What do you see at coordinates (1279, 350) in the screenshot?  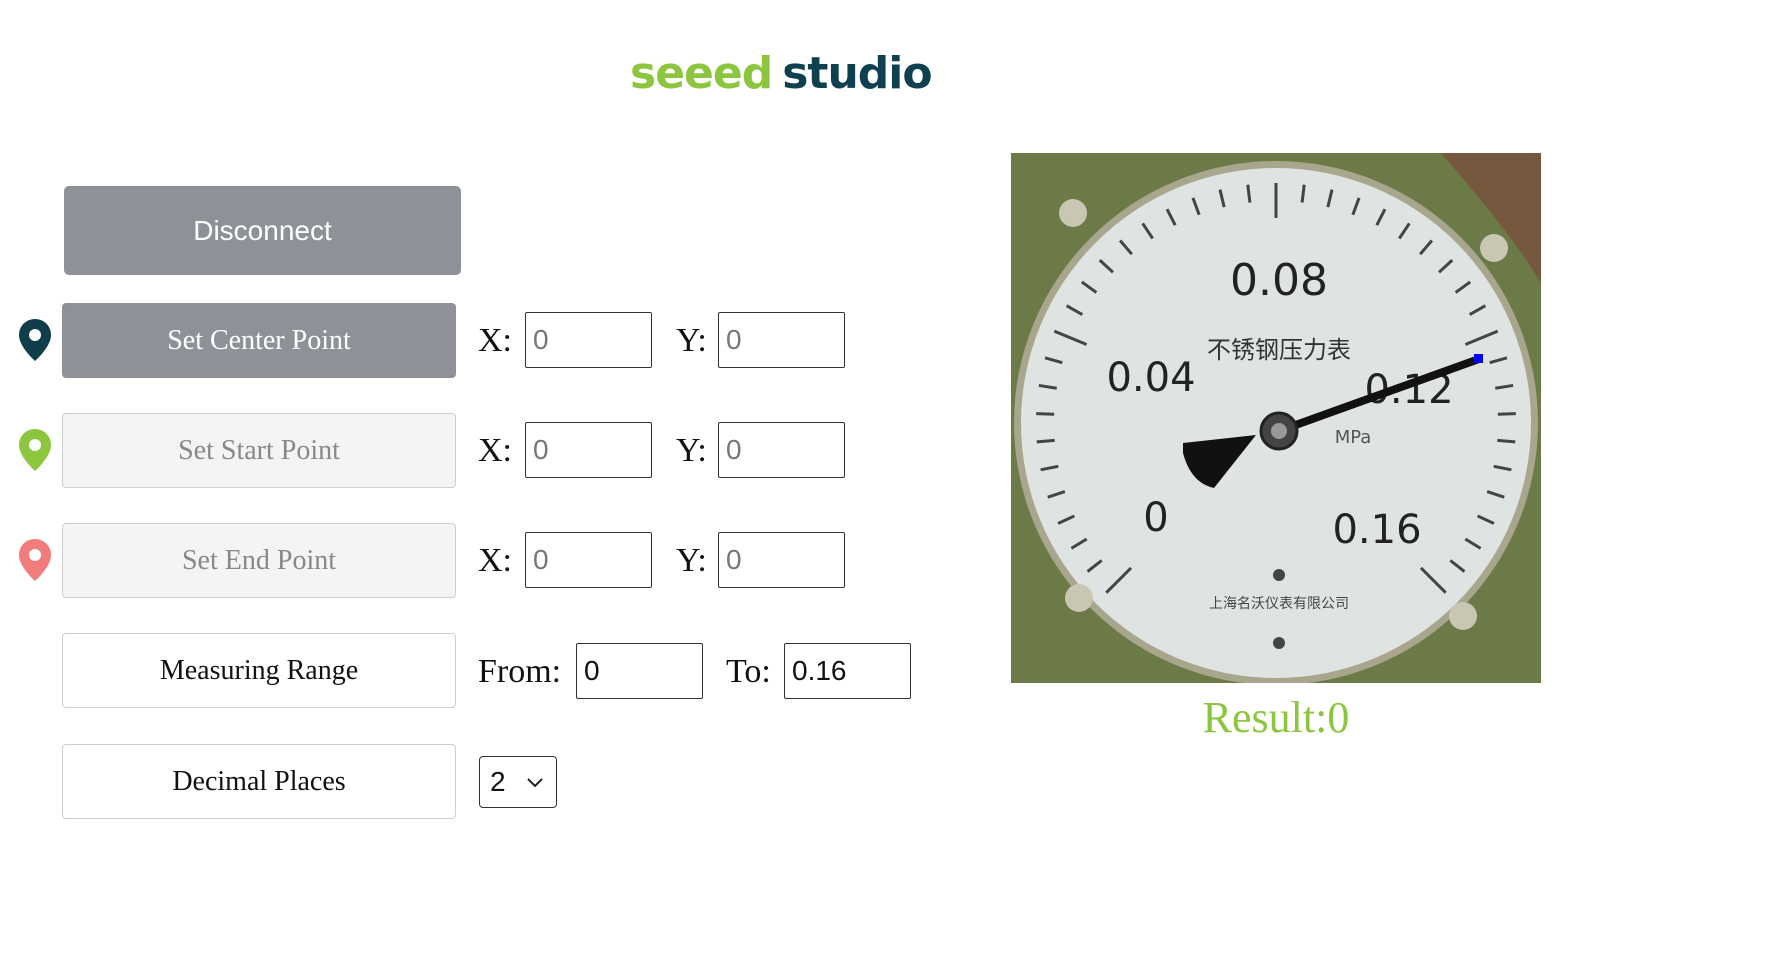 I see `gauge-title: 不锈钢压力表` at bounding box center [1279, 350].